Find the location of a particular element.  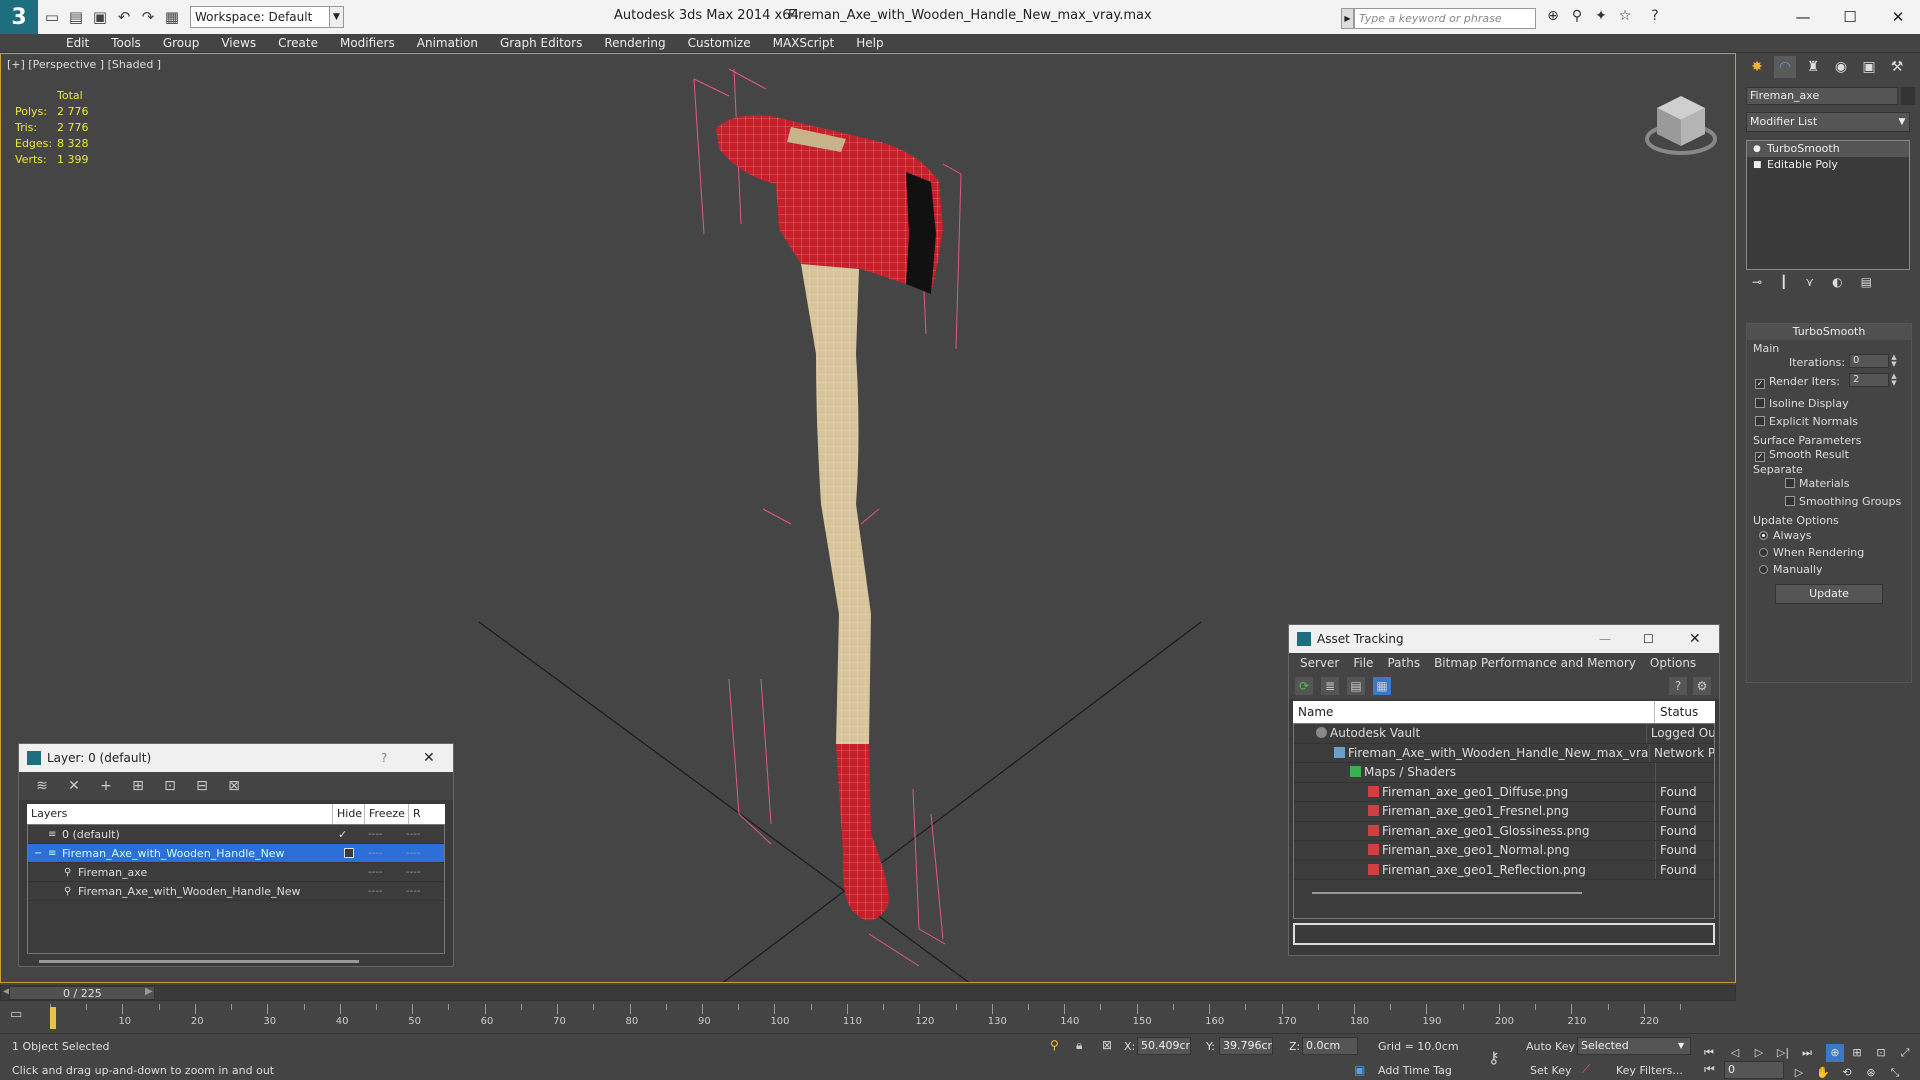

add-layer-icon: + is located at coordinates (106, 786).